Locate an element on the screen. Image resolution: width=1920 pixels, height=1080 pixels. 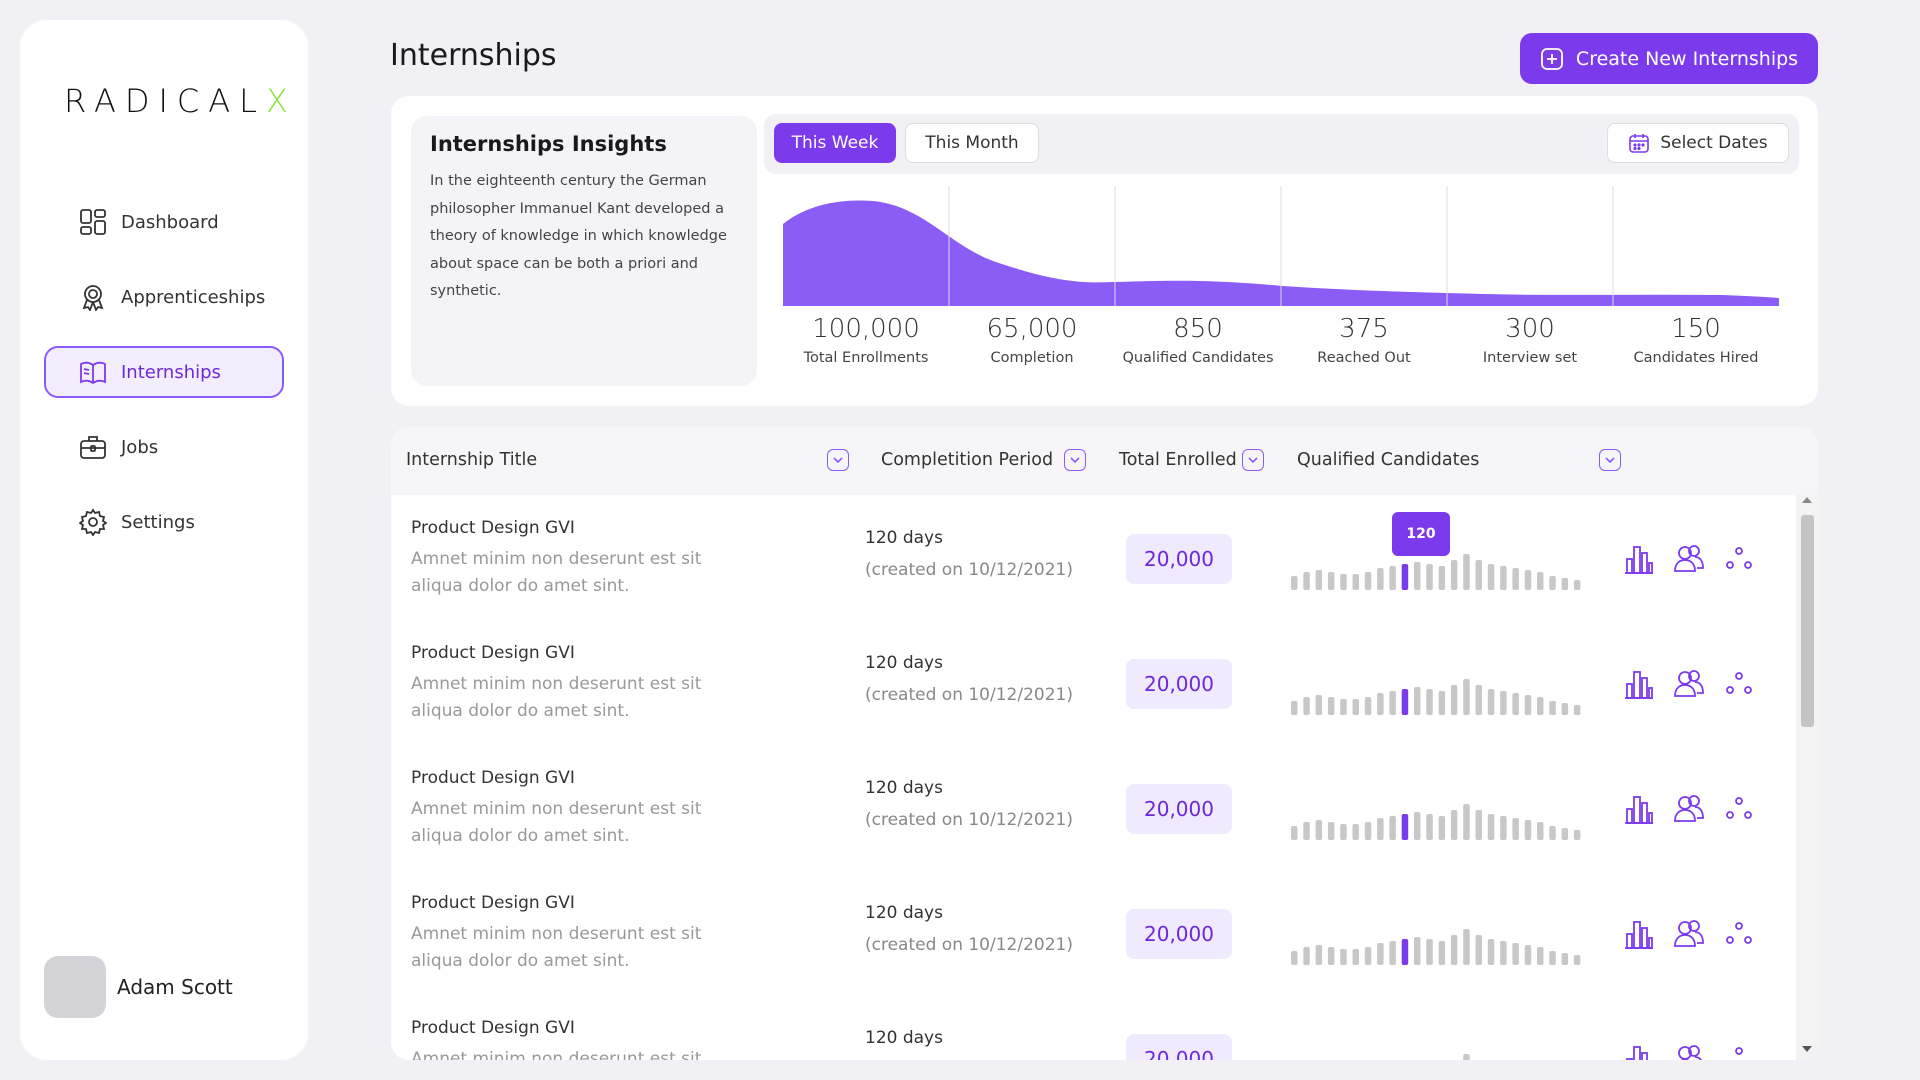
sidebar-item-label: Apprenticeships is located at coordinates (193, 297).